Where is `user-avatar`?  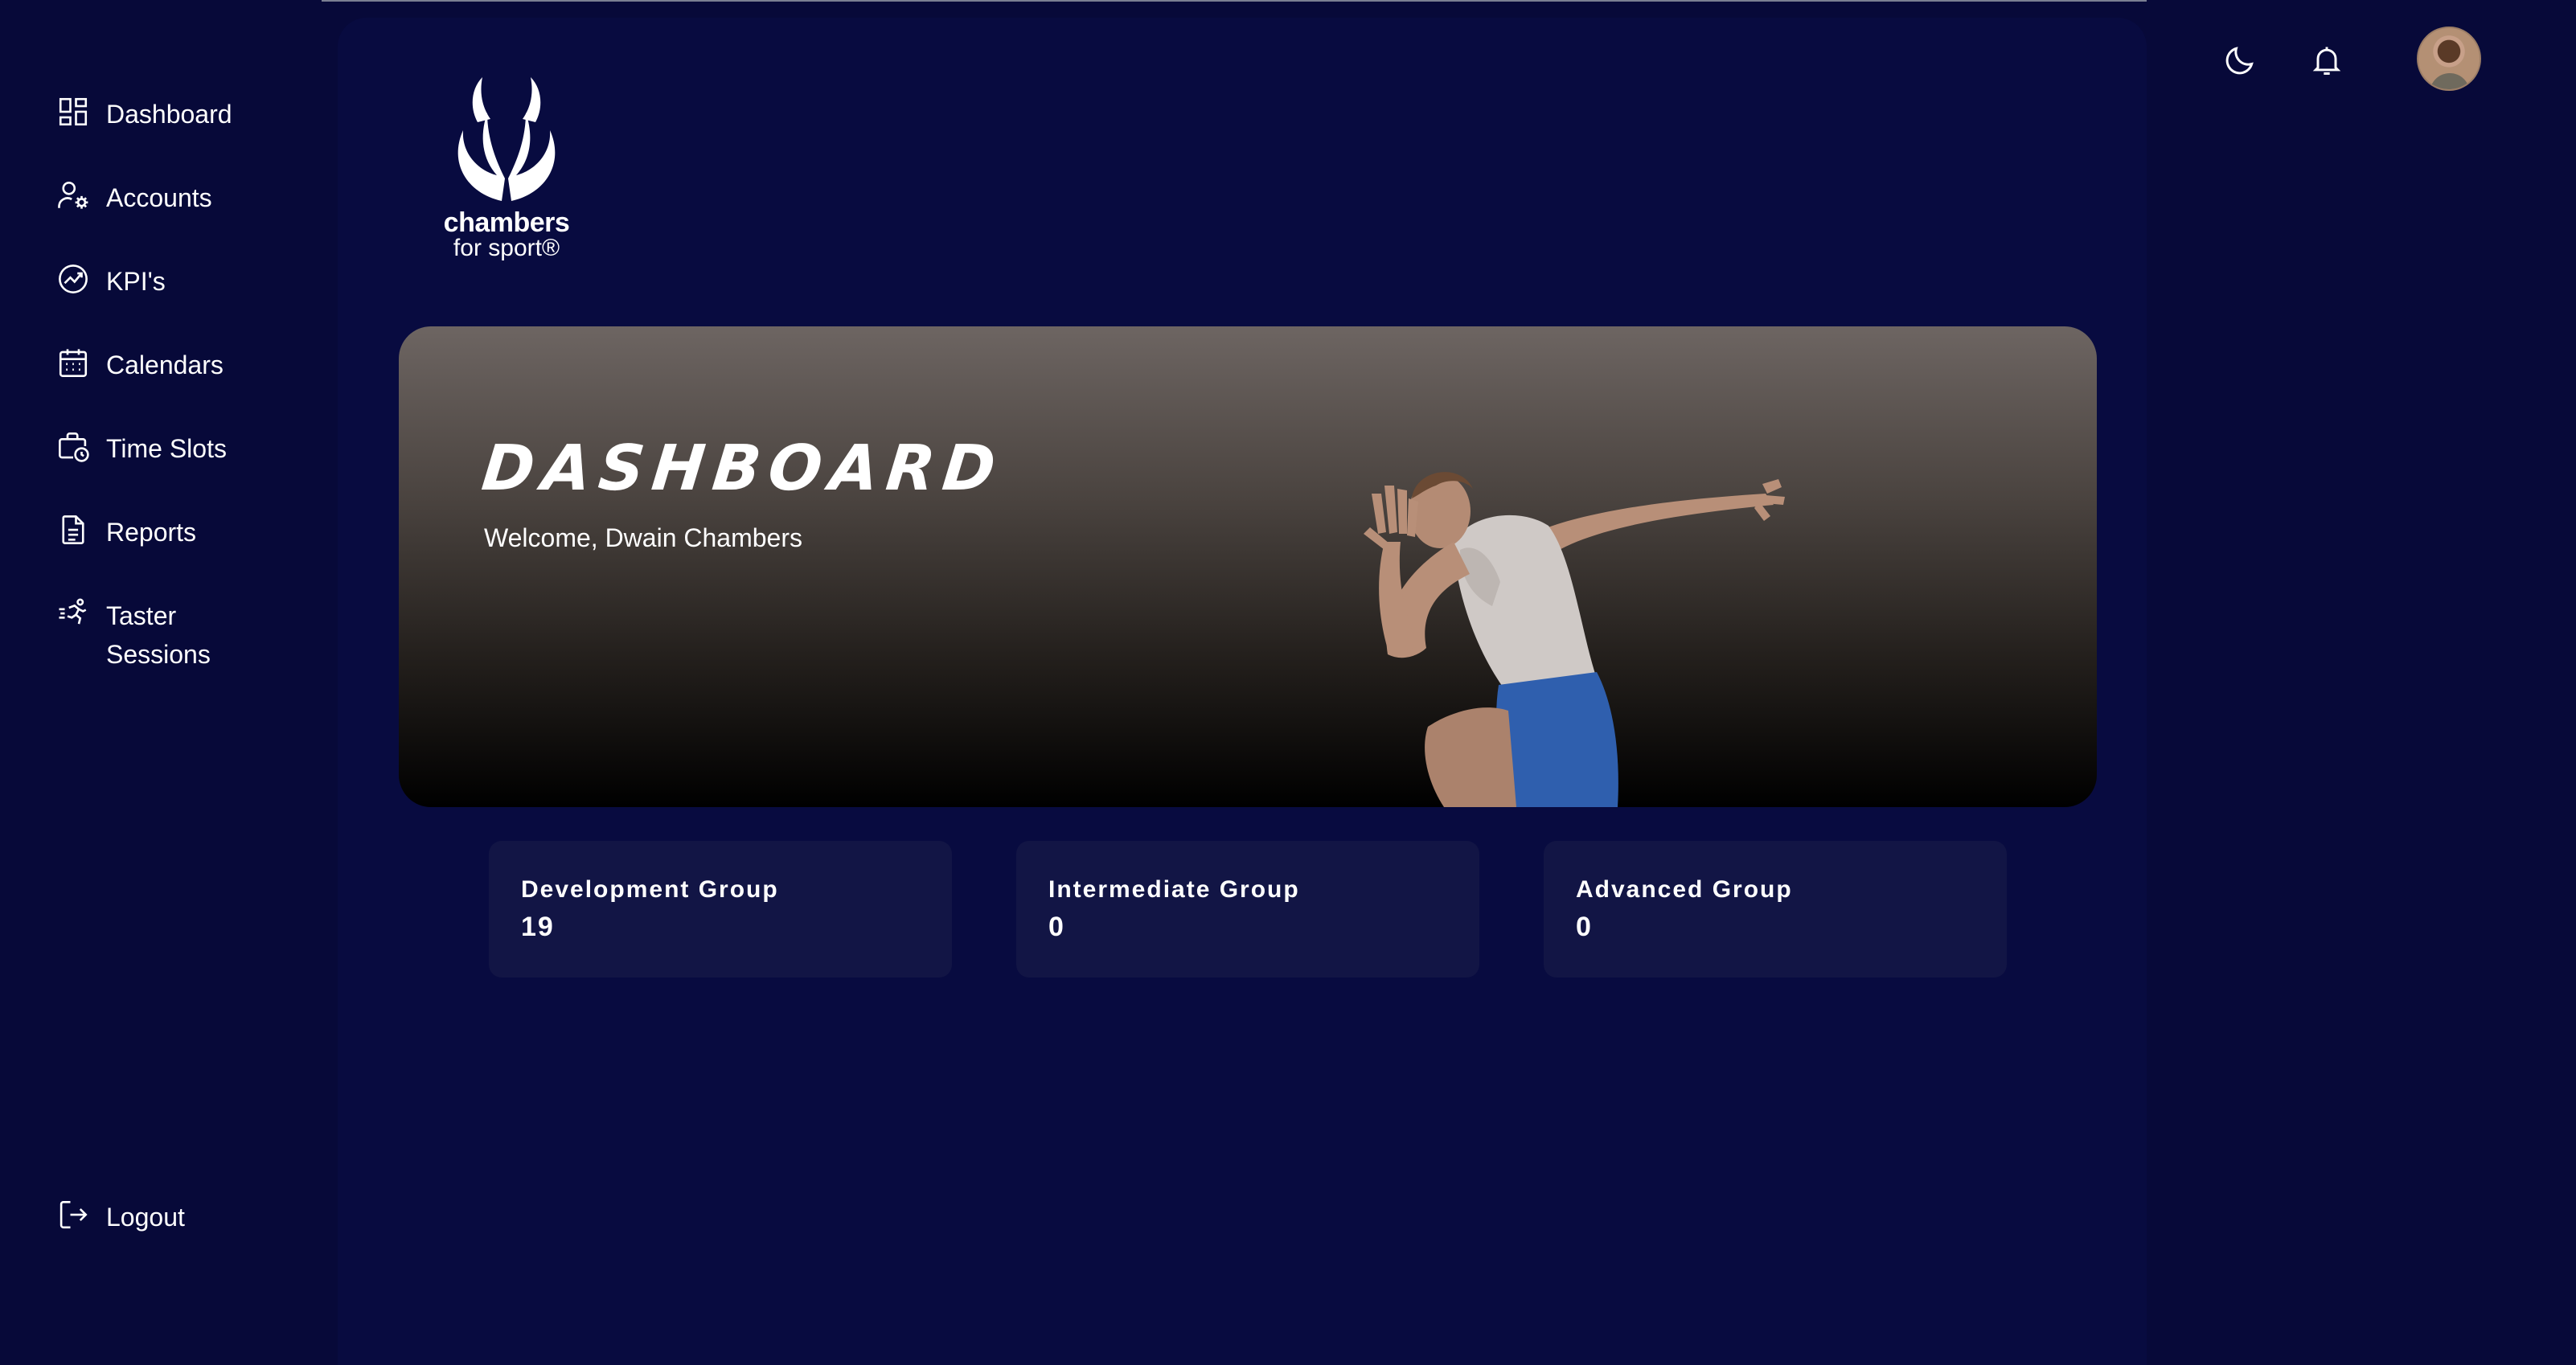
user-avatar is located at coordinates (2449, 59).